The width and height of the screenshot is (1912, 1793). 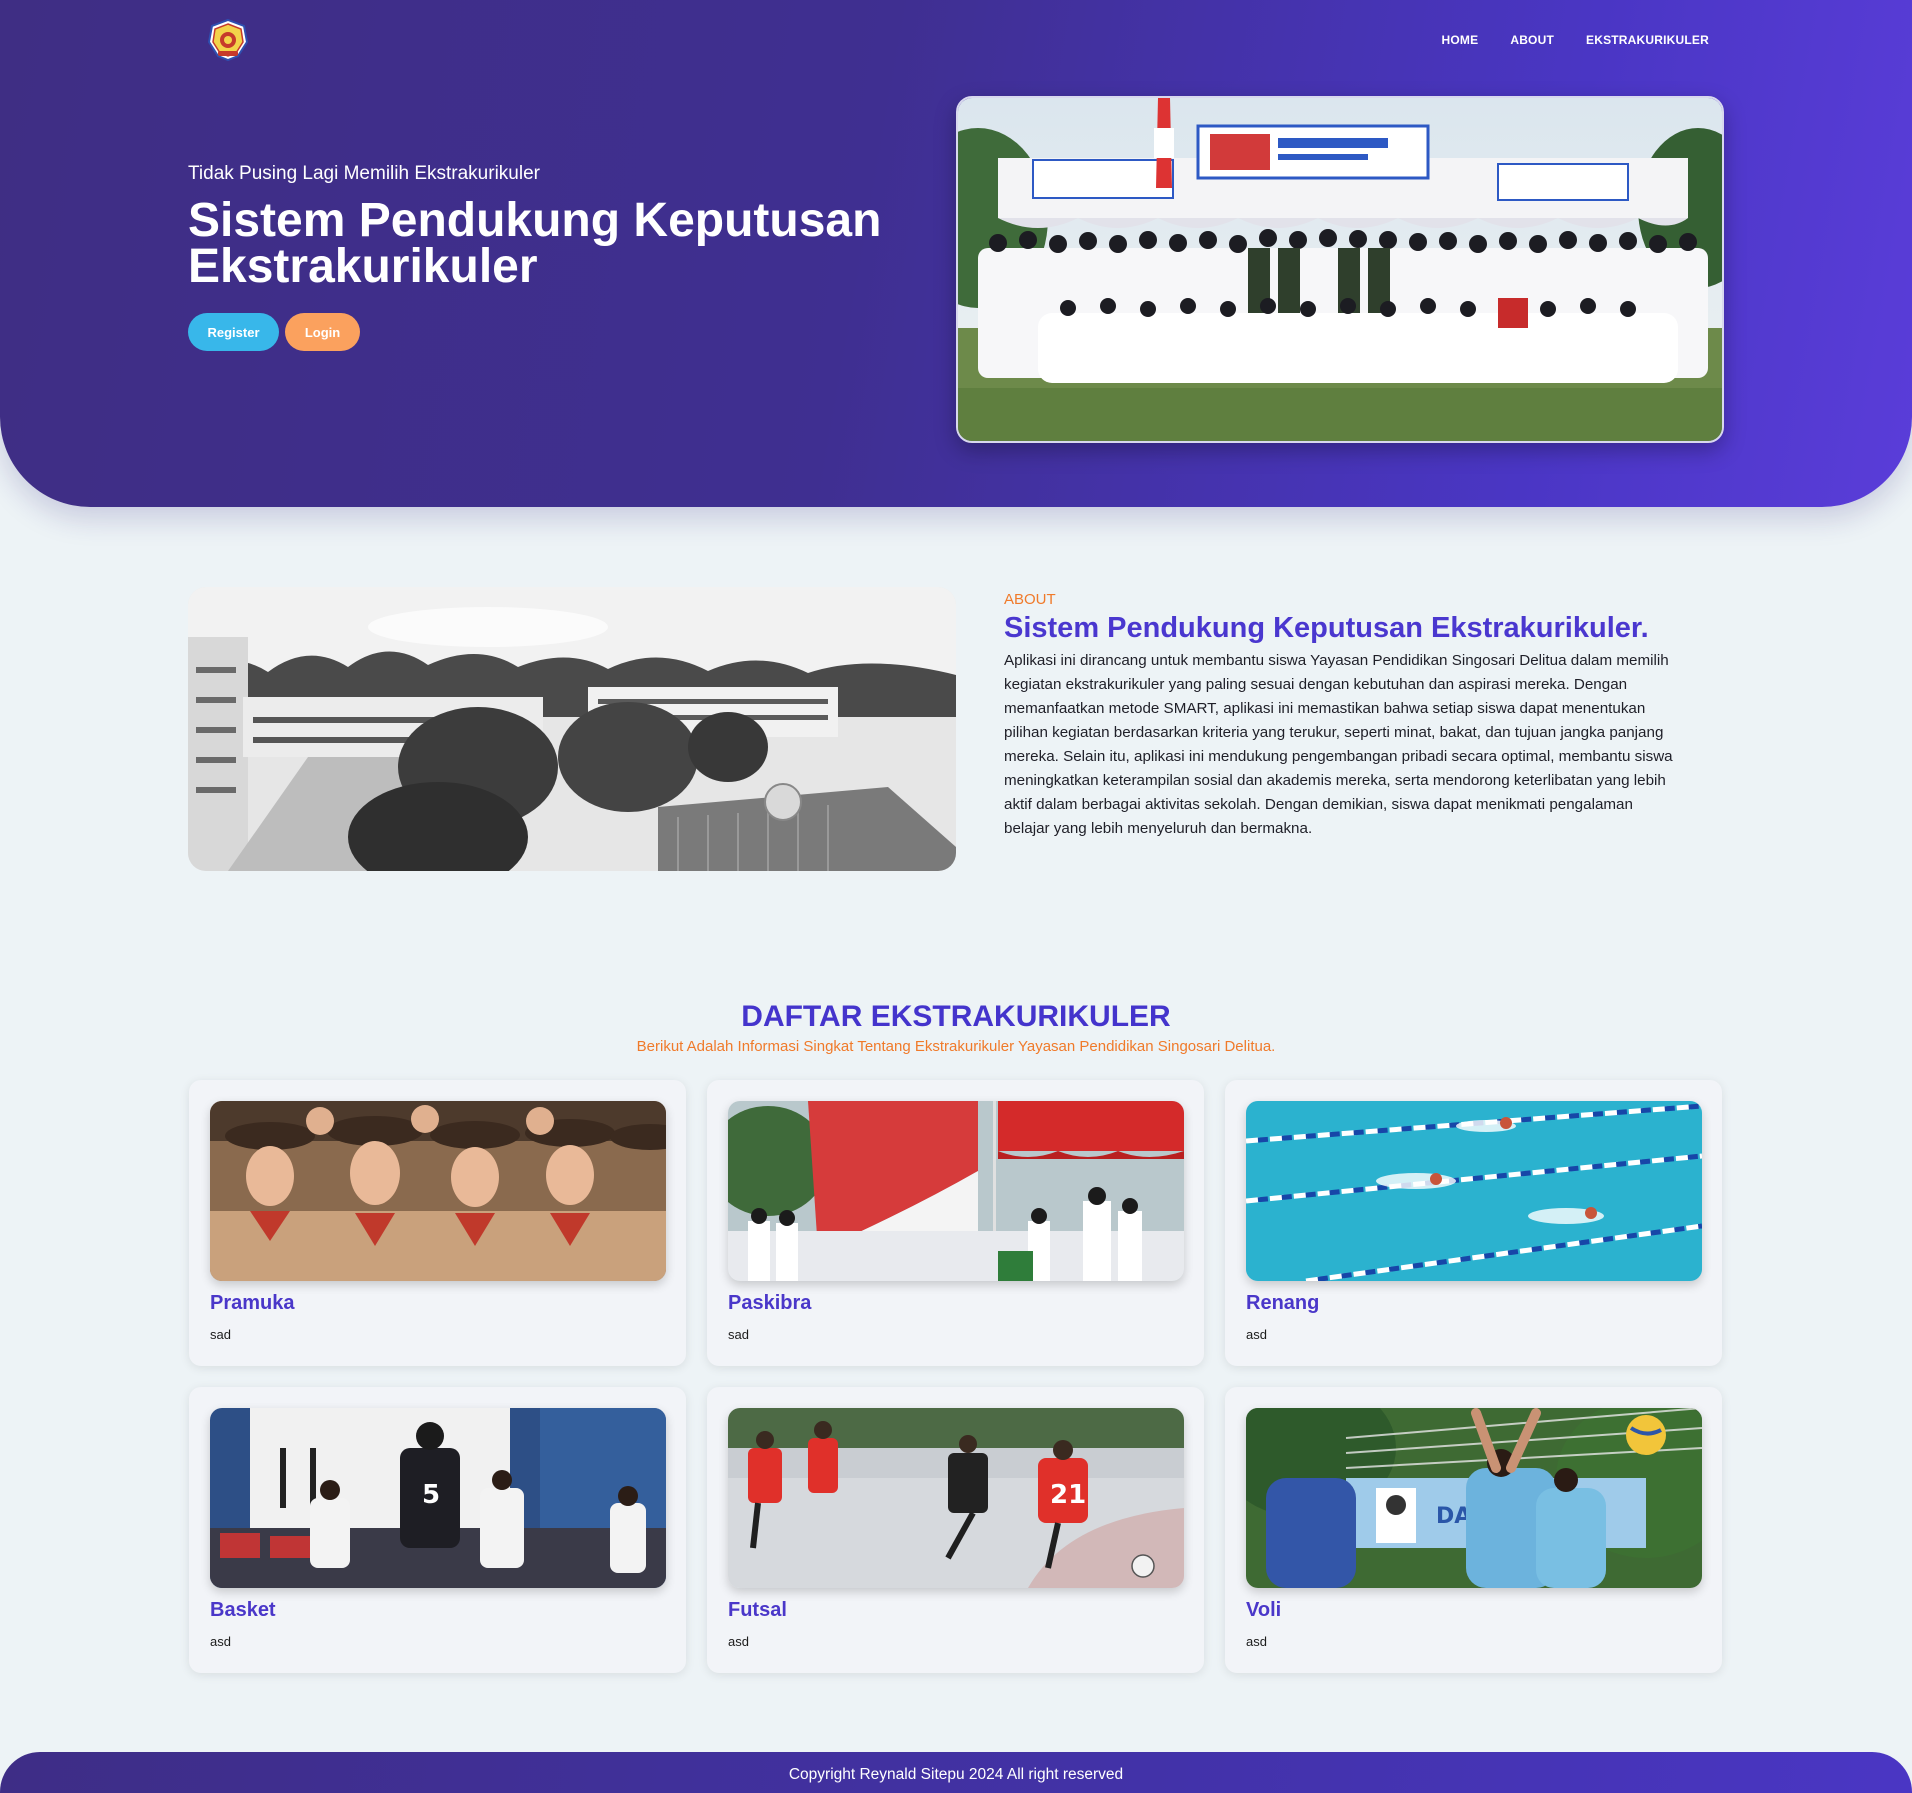 I want to click on card-futsal: 21 Futsal asd, so click(x=955, y=1530).